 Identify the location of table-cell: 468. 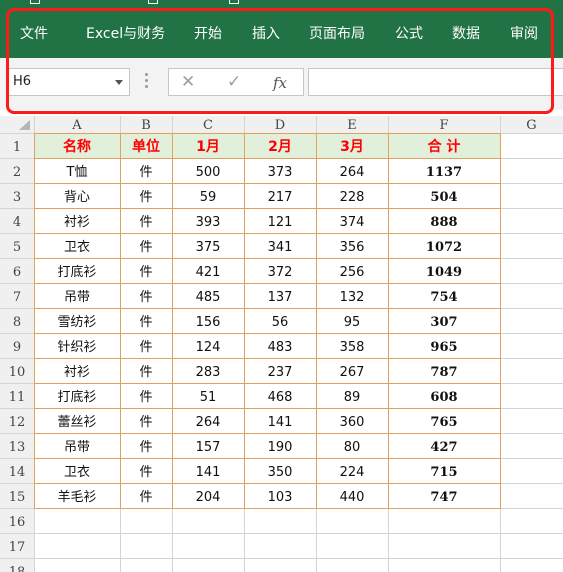
(280, 397).